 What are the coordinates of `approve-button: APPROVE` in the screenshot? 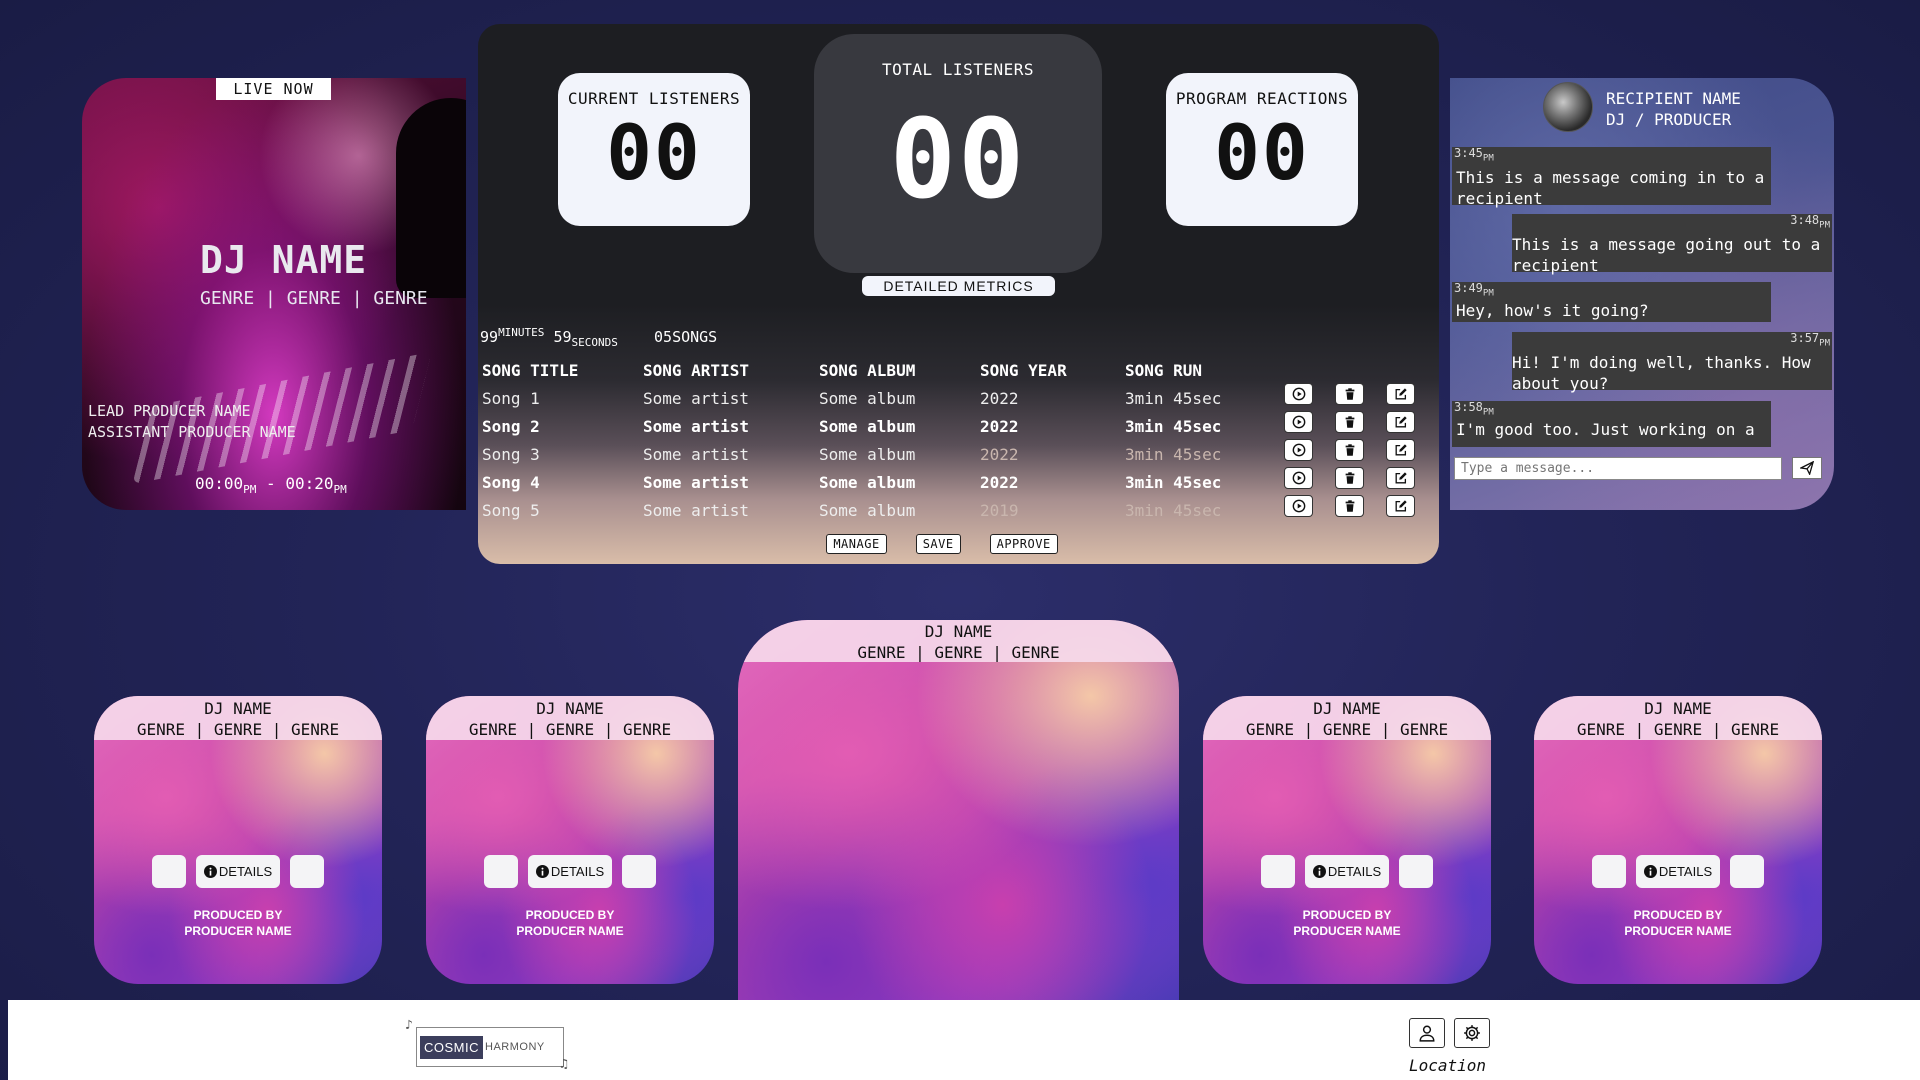 It's located at (1023, 544).